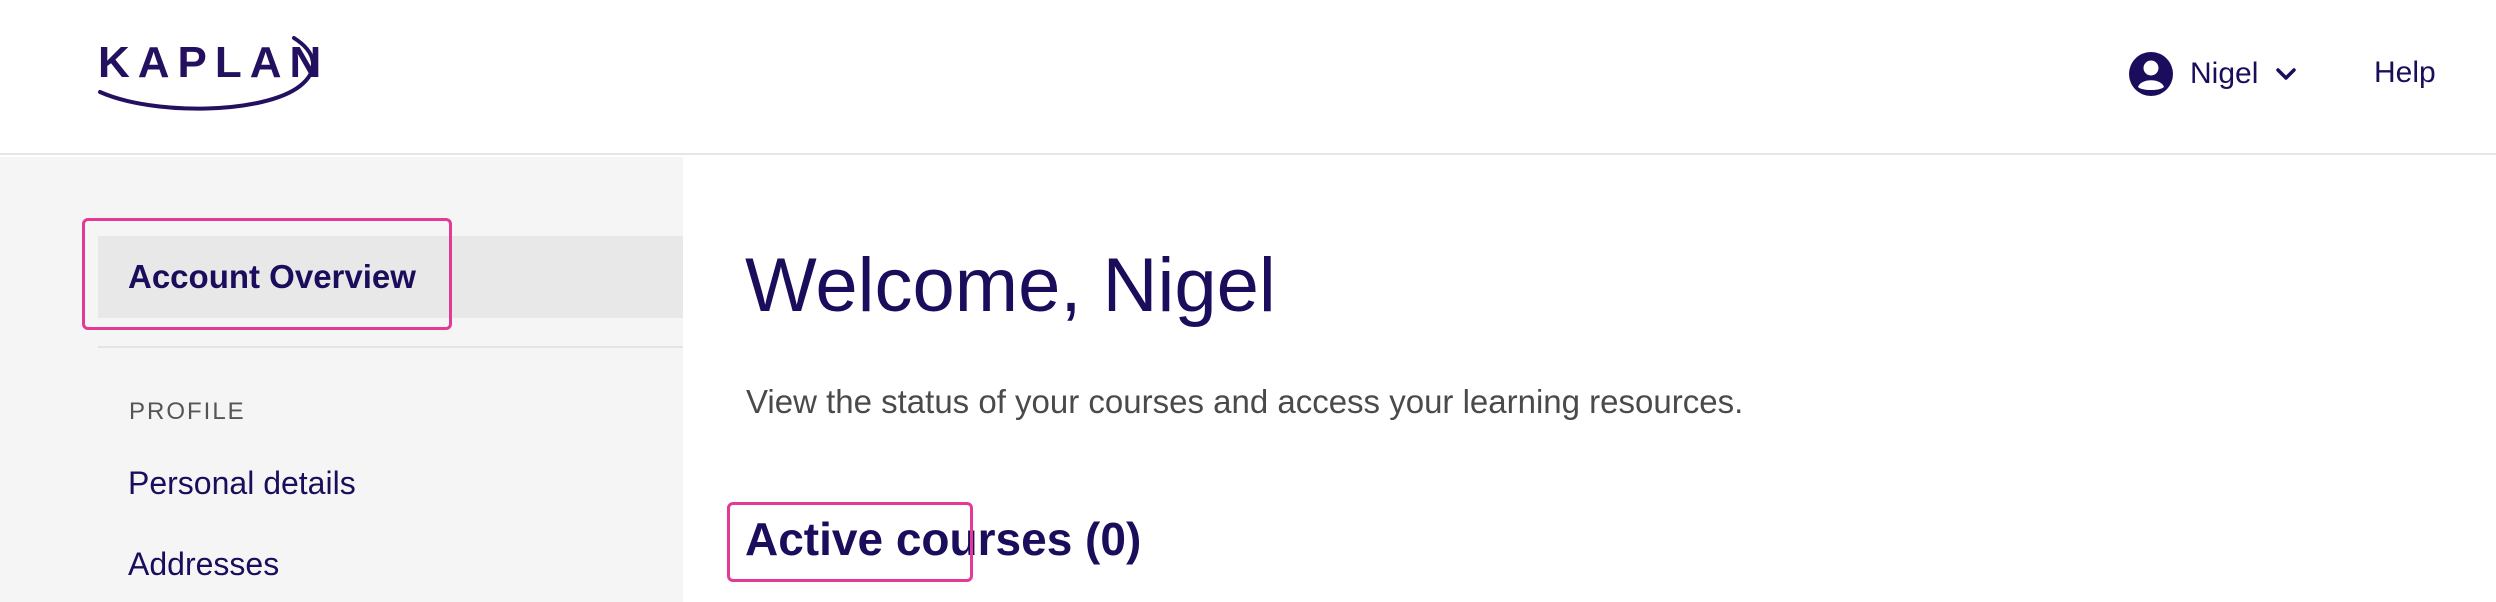 This screenshot has width=2496, height=602. I want to click on user-avatar-icon, so click(2151, 74).